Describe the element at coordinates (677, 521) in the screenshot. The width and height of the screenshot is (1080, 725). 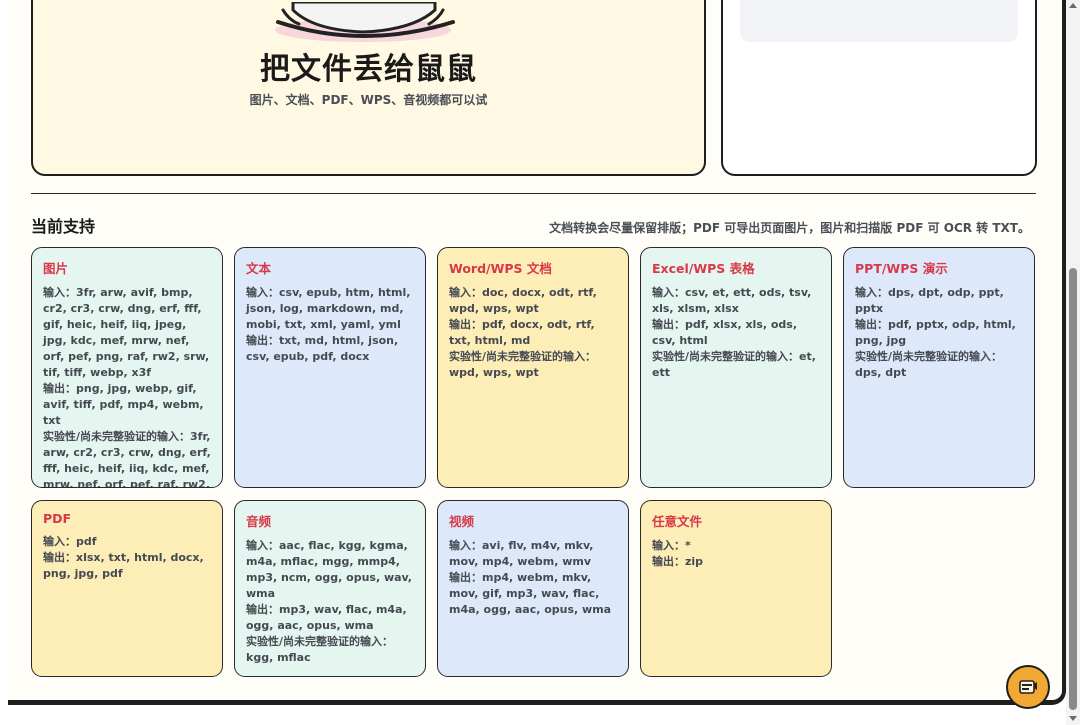
I see `card-category: 任意文件` at that location.